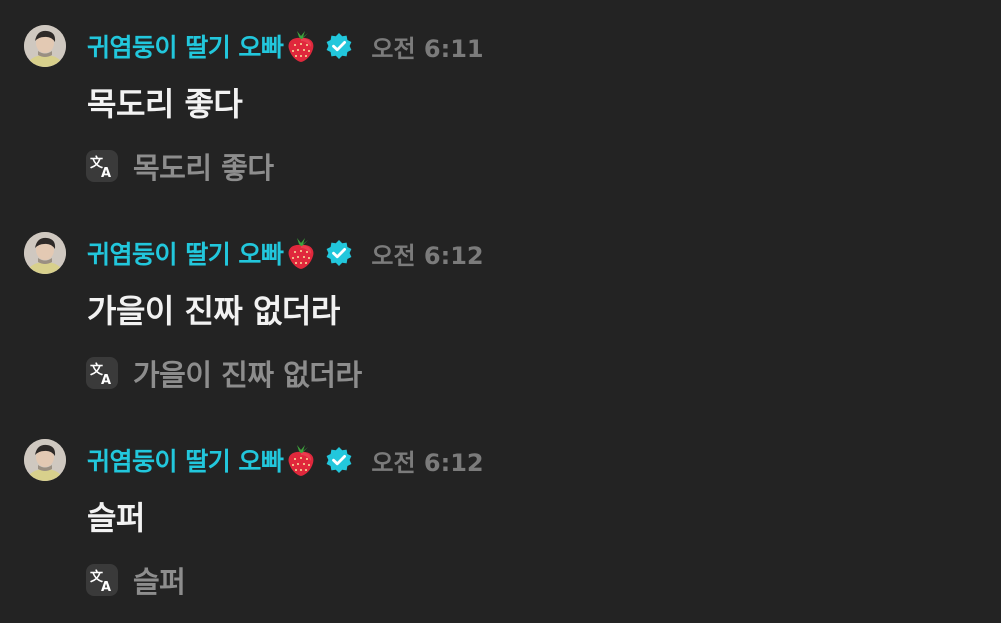 The height and width of the screenshot is (623, 1001). Describe the element at coordinates (427, 48) in the screenshot. I see `message-timestamp: 오전 6:11` at that location.